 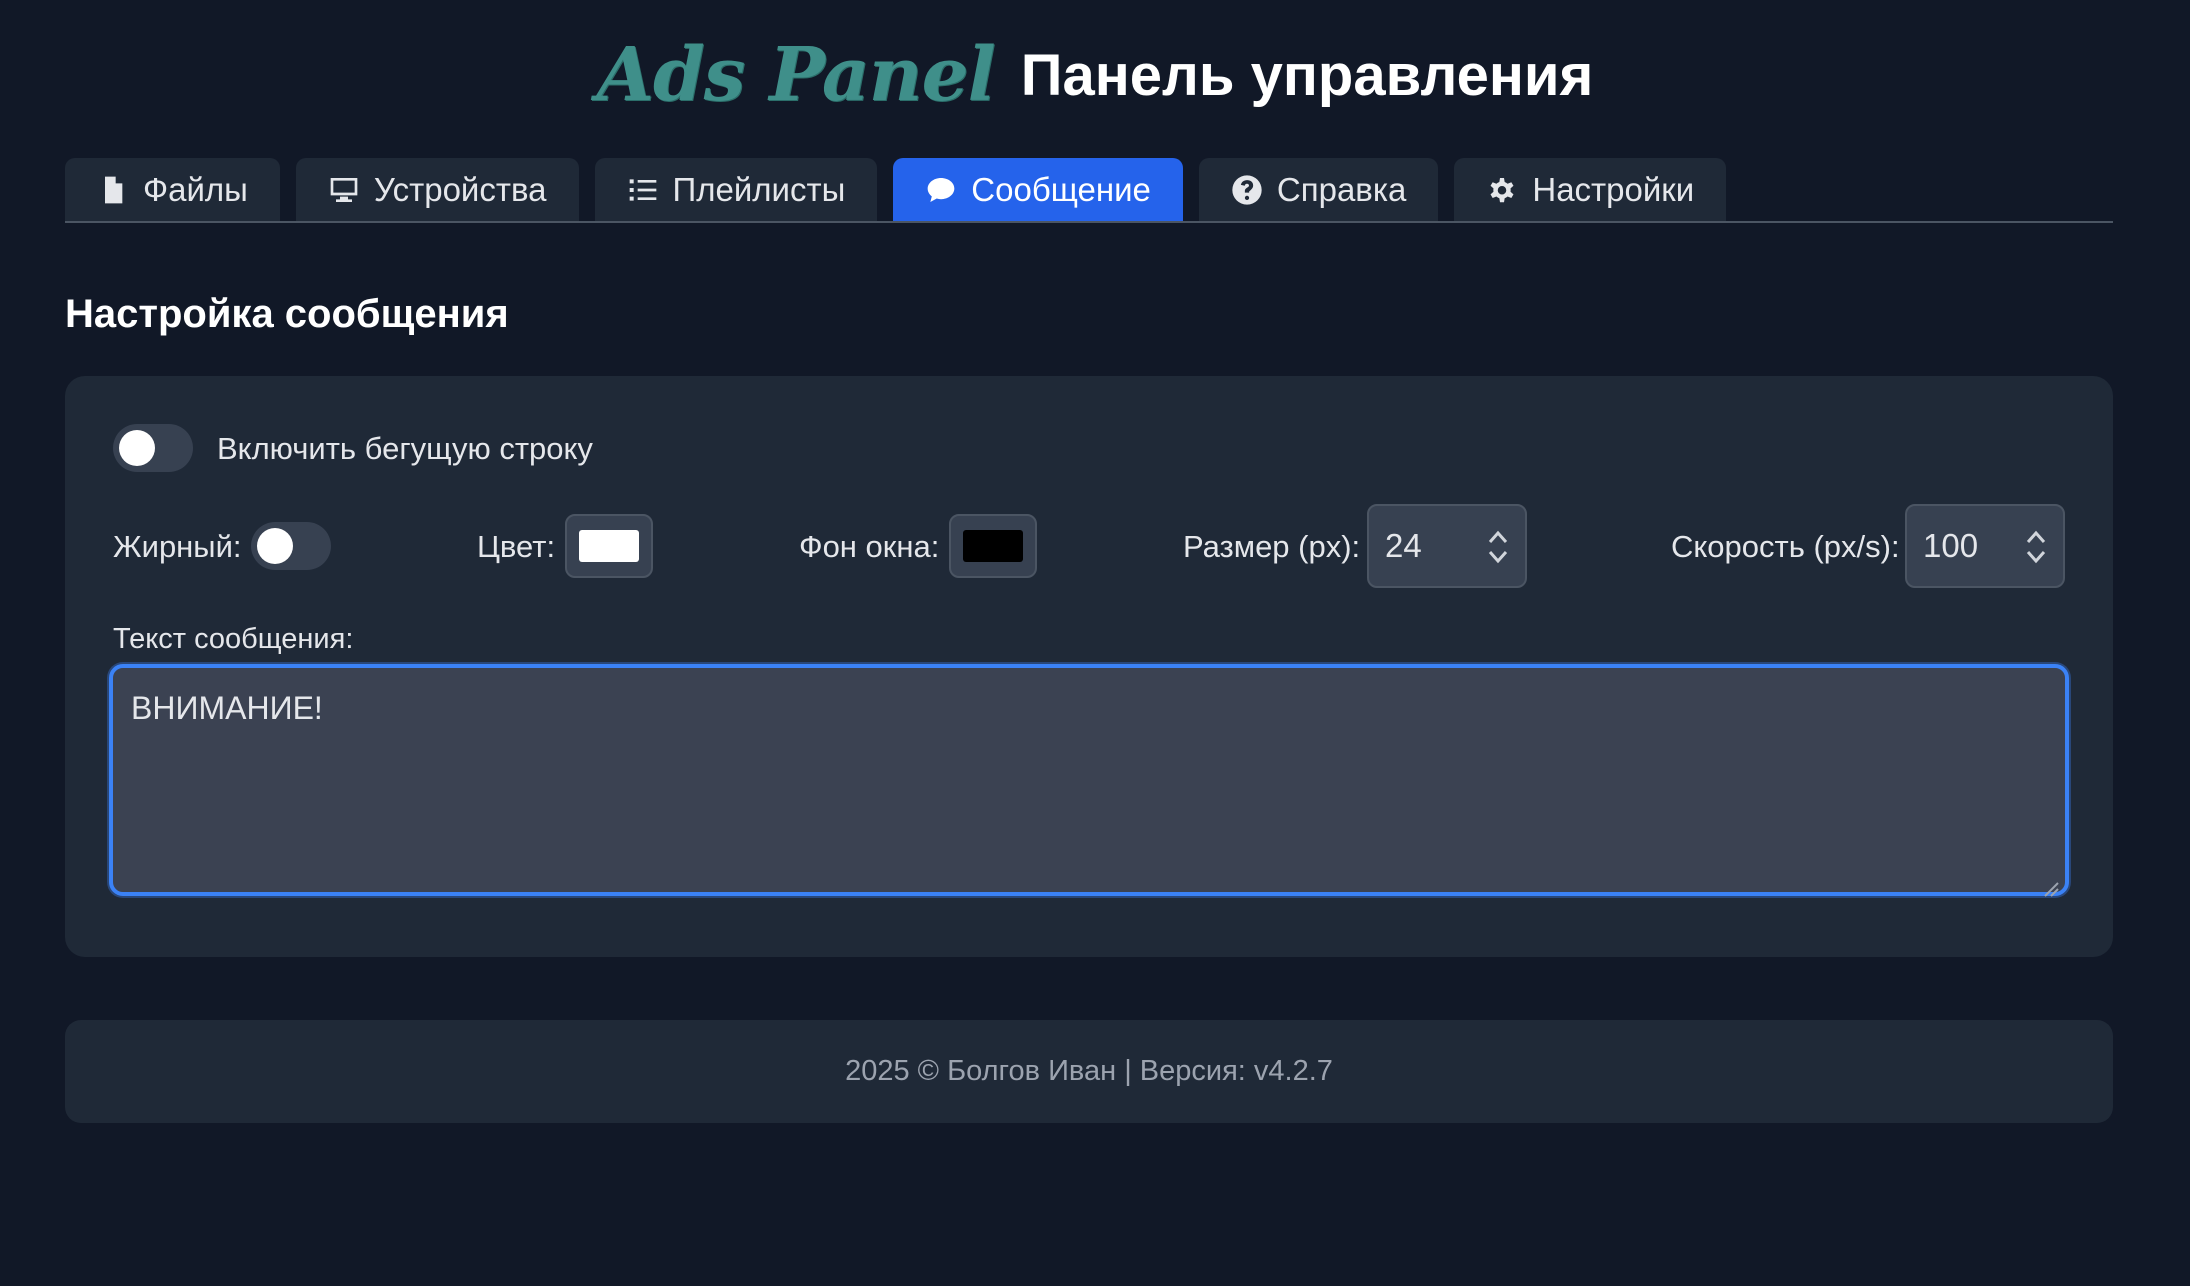 What do you see at coordinates (869, 546) in the screenshot?
I see `bg-color-label: Фон окна:` at bounding box center [869, 546].